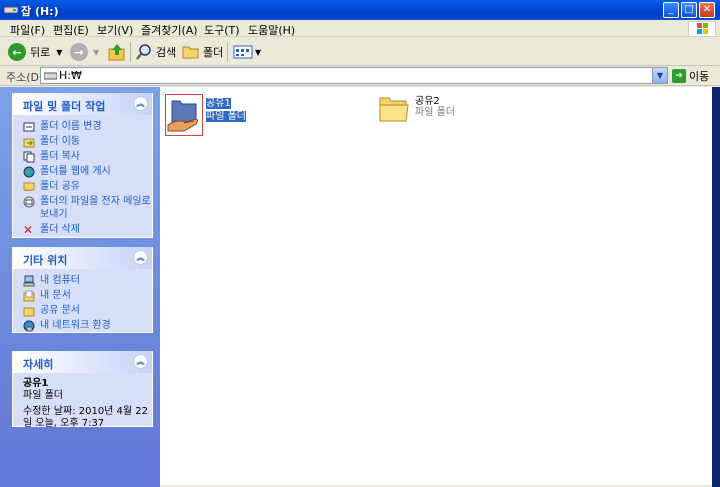 The image size is (720, 487). What do you see at coordinates (679, 76) in the screenshot?
I see `go-arrow-icon: ➔` at bounding box center [679, 76].